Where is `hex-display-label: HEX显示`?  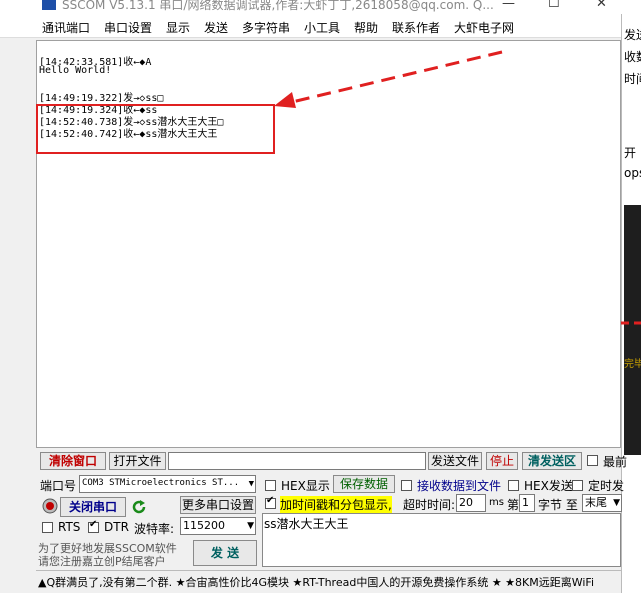
hex-display-label: HEX显示 is located at coordinates (305, 486).